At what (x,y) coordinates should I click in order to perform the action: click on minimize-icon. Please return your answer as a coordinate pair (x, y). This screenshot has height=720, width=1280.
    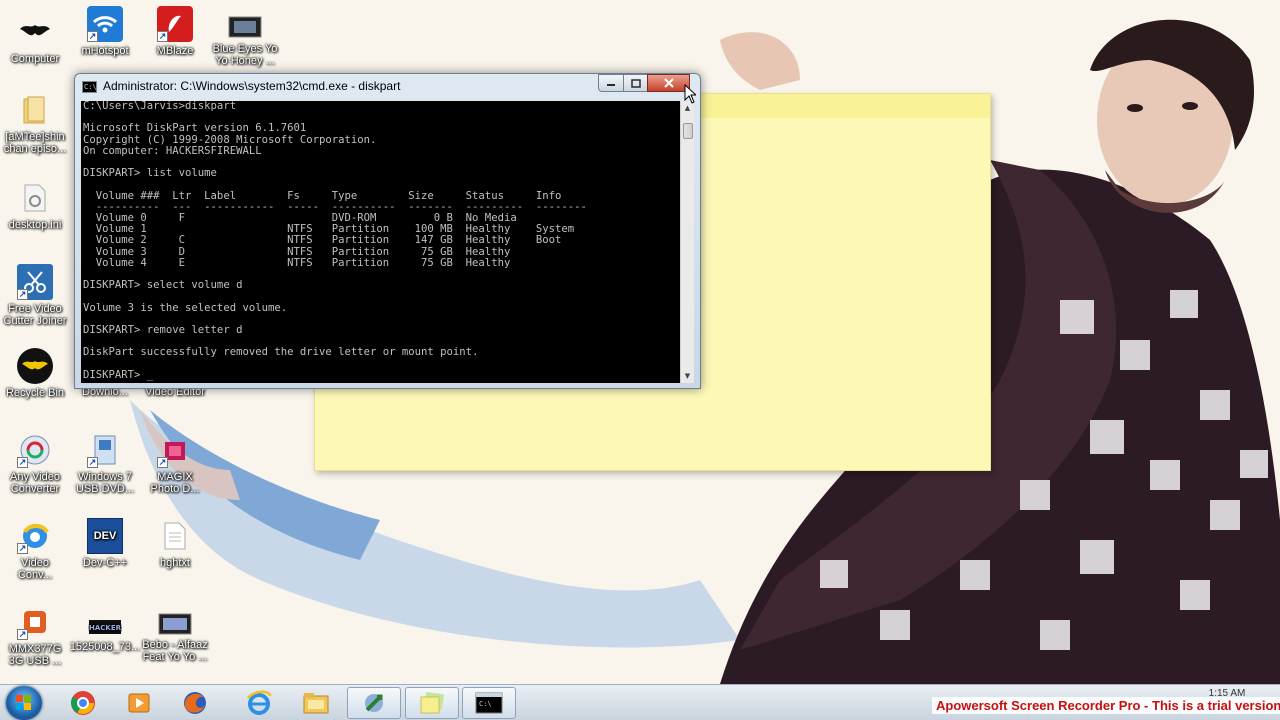
    Looking at the image, I should click on (611, 85).